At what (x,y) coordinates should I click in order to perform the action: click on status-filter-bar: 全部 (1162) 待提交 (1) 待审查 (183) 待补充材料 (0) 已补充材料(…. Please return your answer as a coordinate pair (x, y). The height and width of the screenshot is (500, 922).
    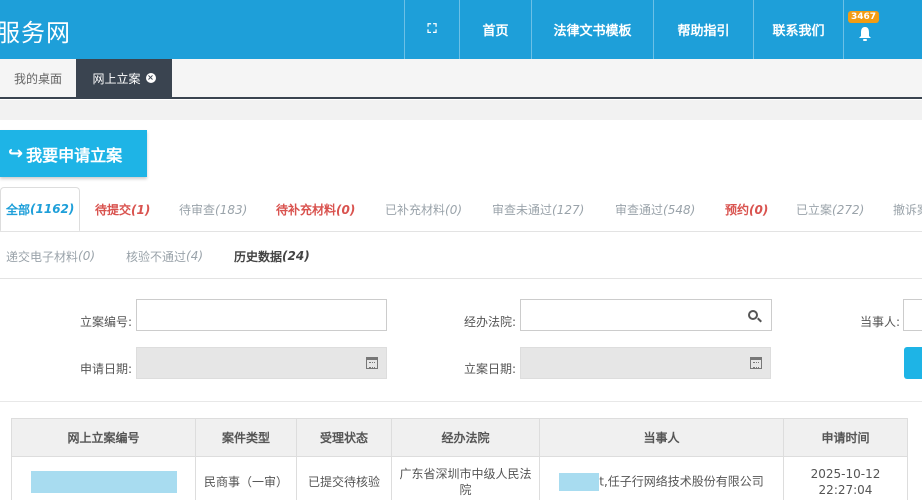
    Looking at the image, I should click on (461, 209).